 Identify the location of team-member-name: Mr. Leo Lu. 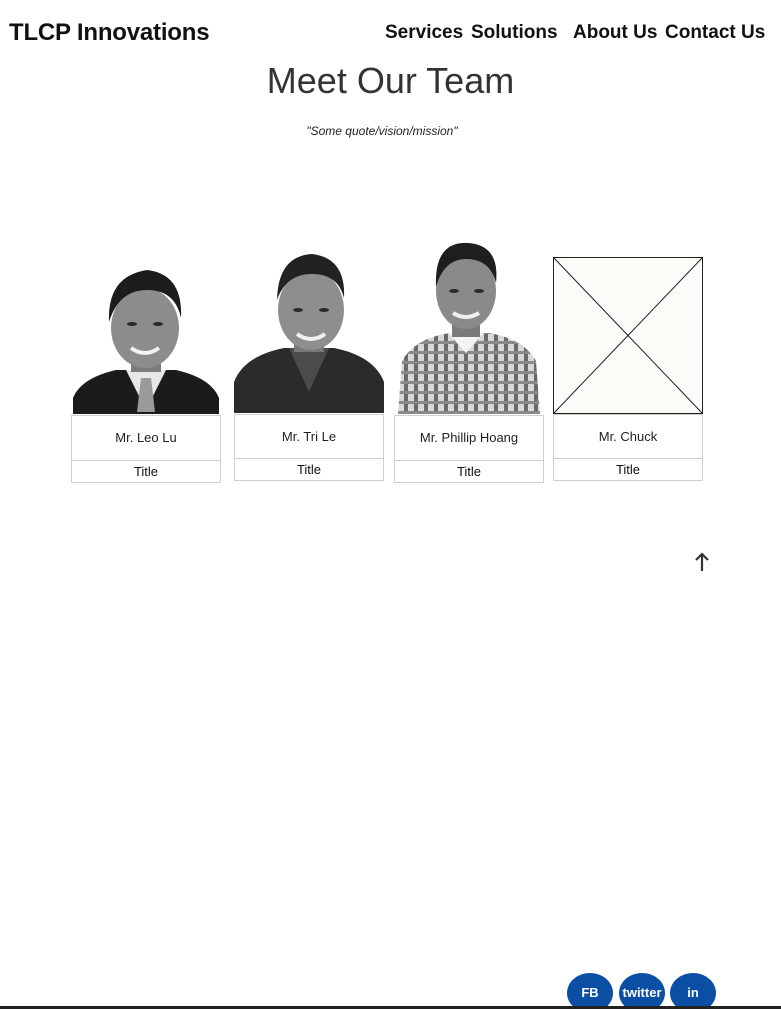
(146, 438).